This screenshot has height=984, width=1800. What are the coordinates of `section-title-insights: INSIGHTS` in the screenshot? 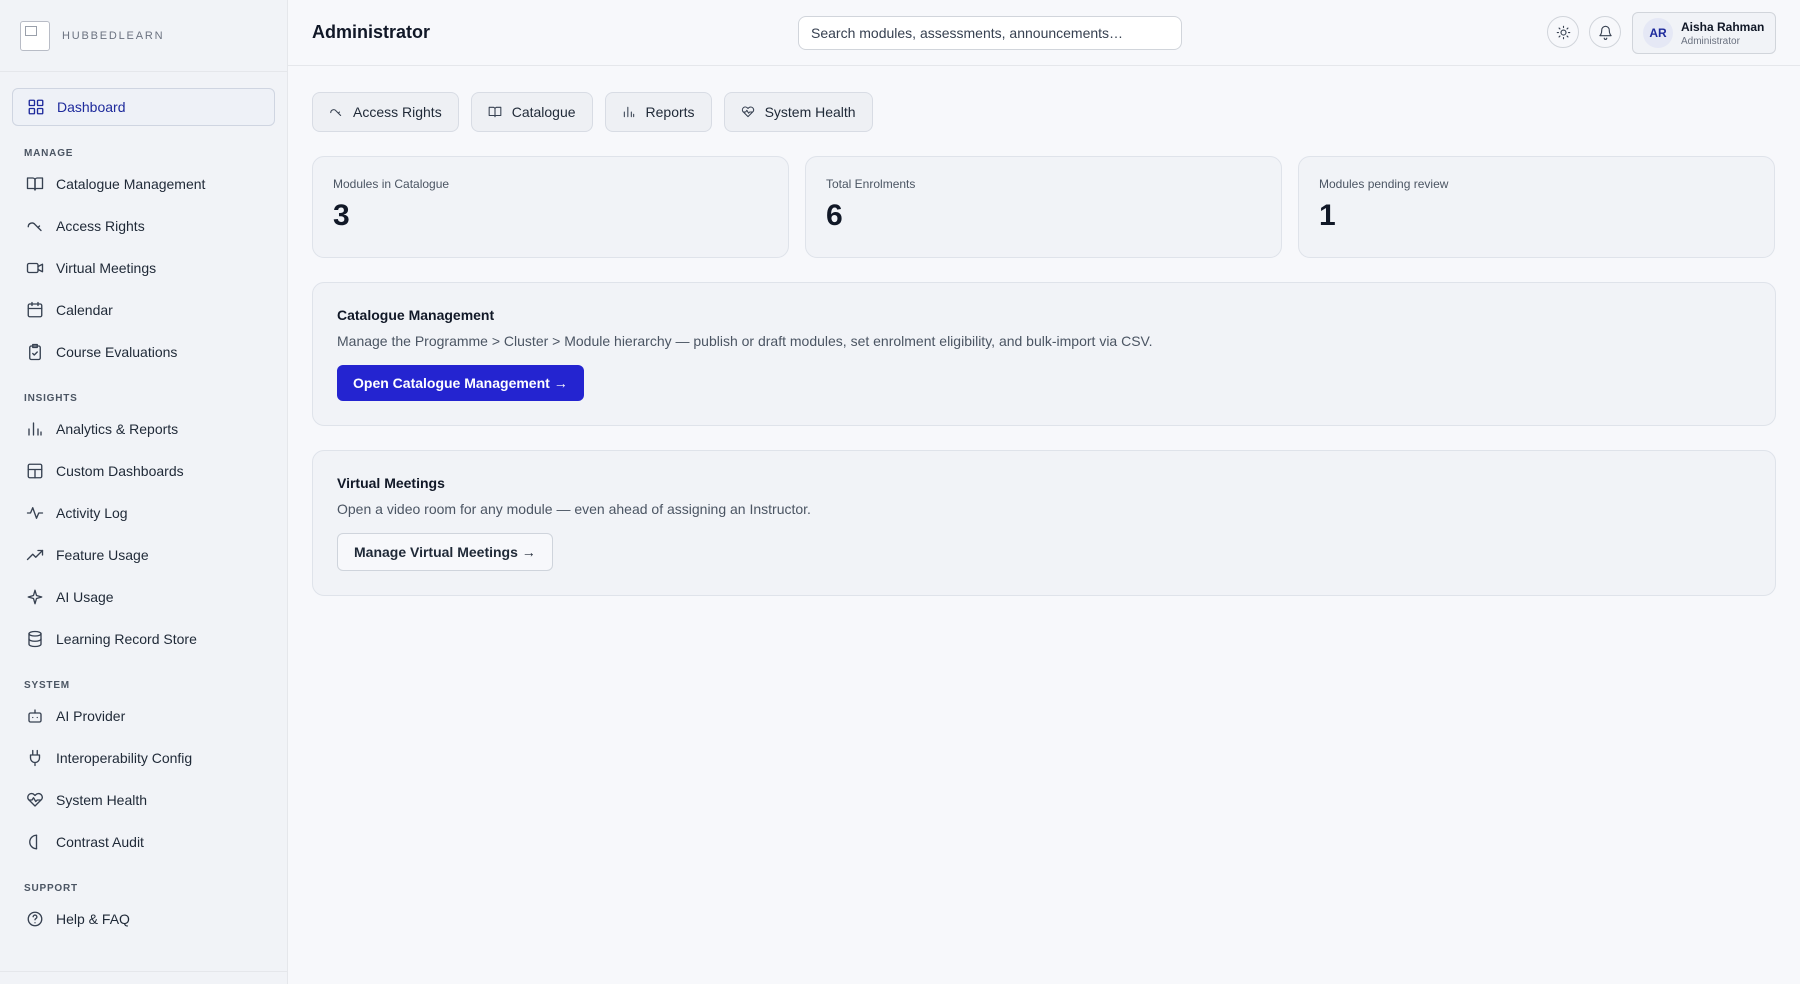 It's located at (51, 398).